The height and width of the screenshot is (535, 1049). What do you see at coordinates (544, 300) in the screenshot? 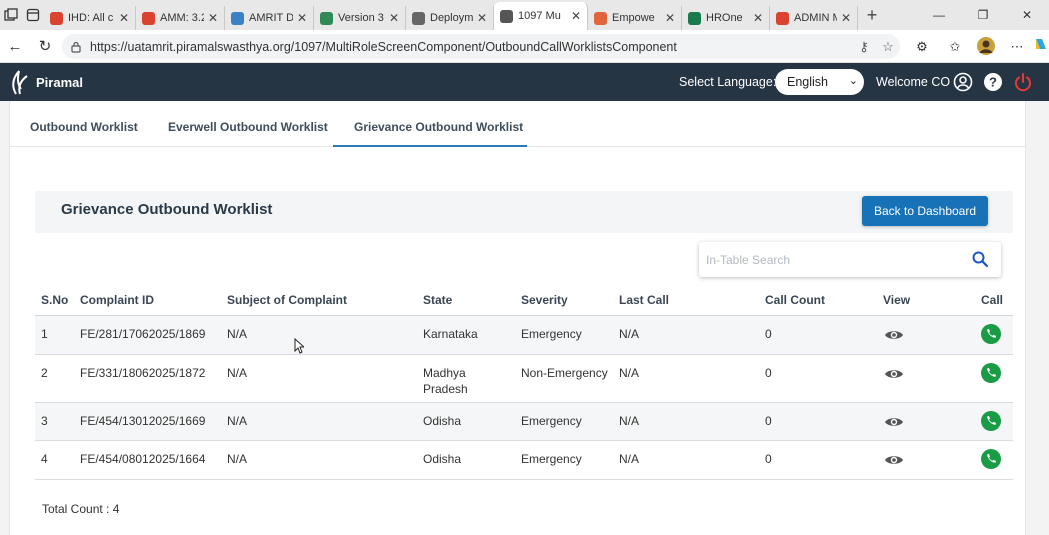
I see `col-header-severity: Severity` at bounding box center [544, 300].